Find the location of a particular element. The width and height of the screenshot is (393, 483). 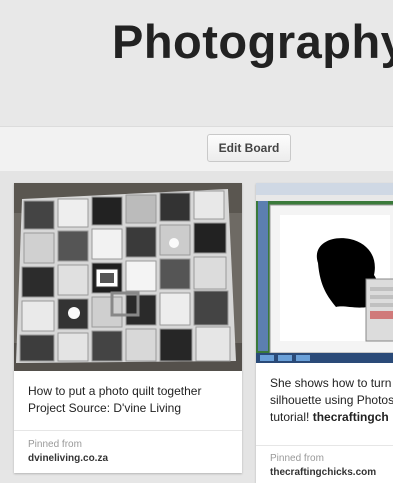

photoshop-screenshot-image is located at coordinates (324, 273).